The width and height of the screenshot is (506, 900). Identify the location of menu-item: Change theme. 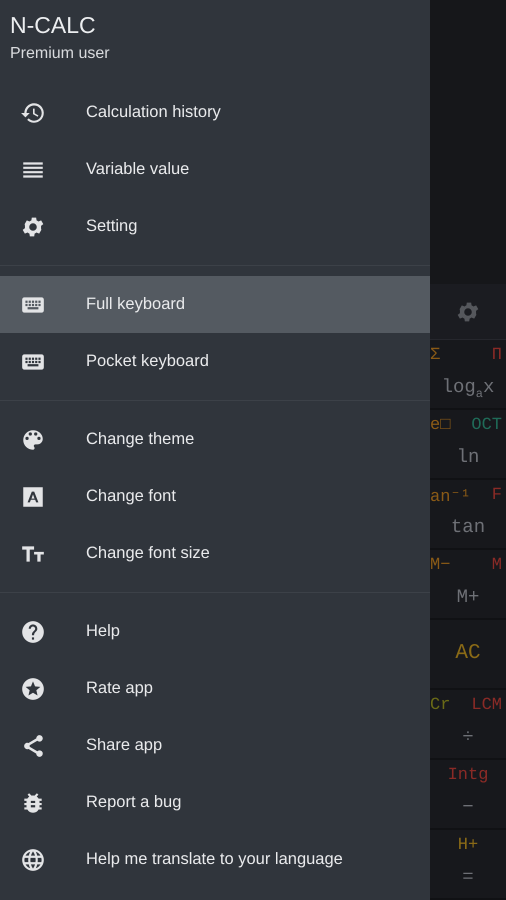
(215, 439).